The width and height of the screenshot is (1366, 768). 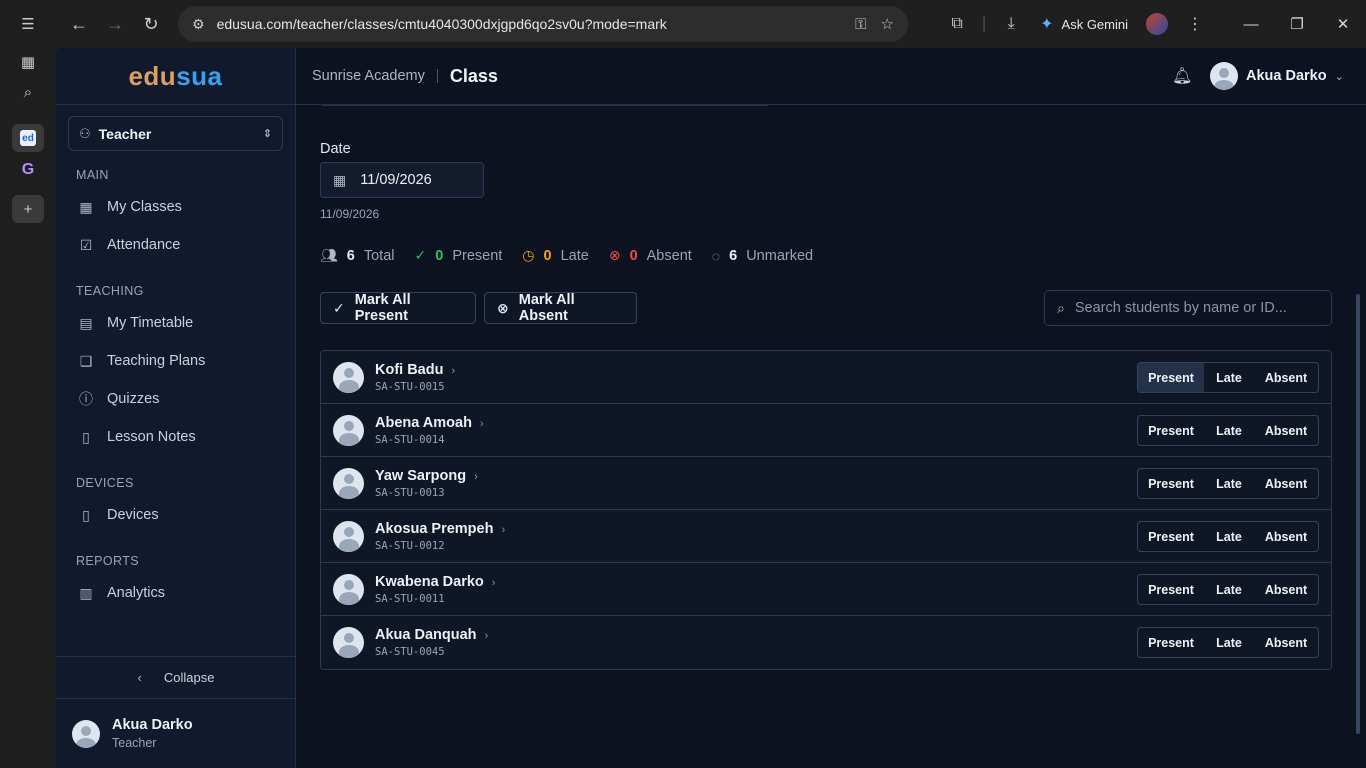 I want to click on chevron-down-icon: ⌄, so click(x=1339, y=76).